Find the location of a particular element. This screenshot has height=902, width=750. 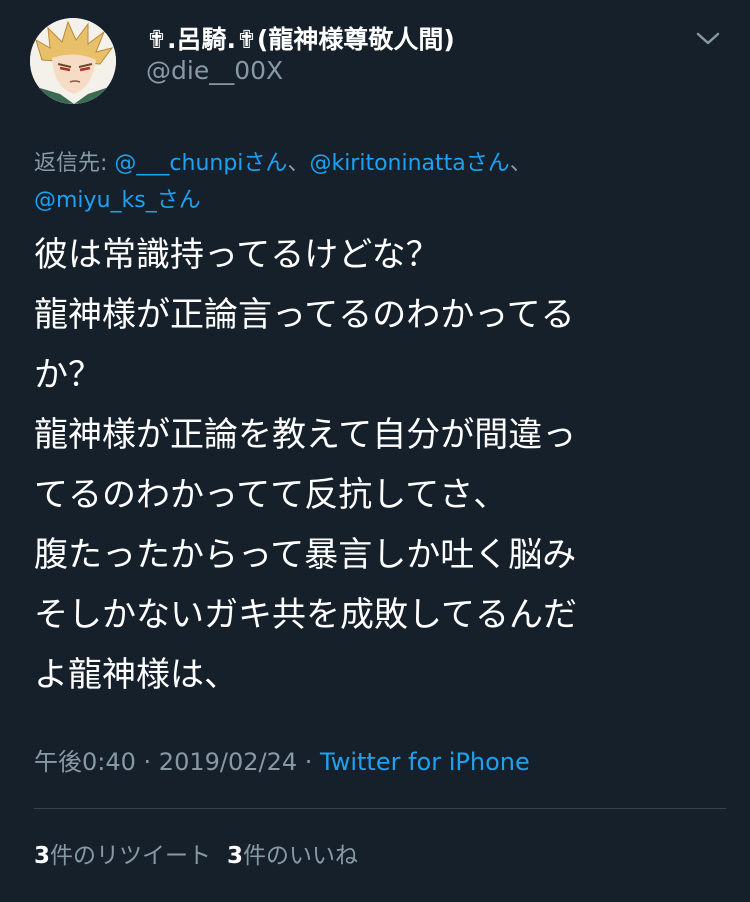

reply-to-prefix: 返信先: is located at coordinates (74, 163).